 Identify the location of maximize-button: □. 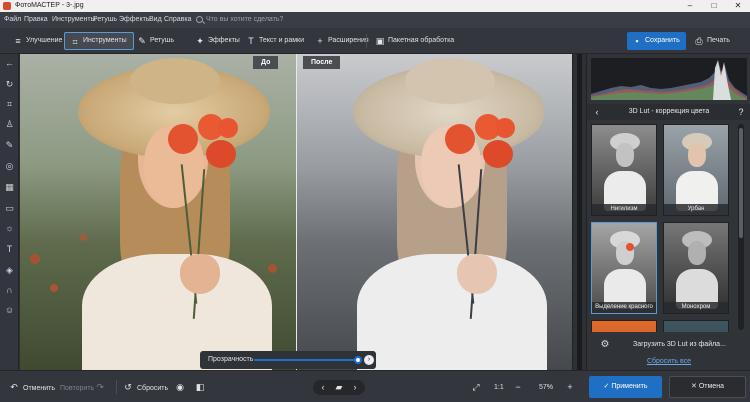
(714, 6).